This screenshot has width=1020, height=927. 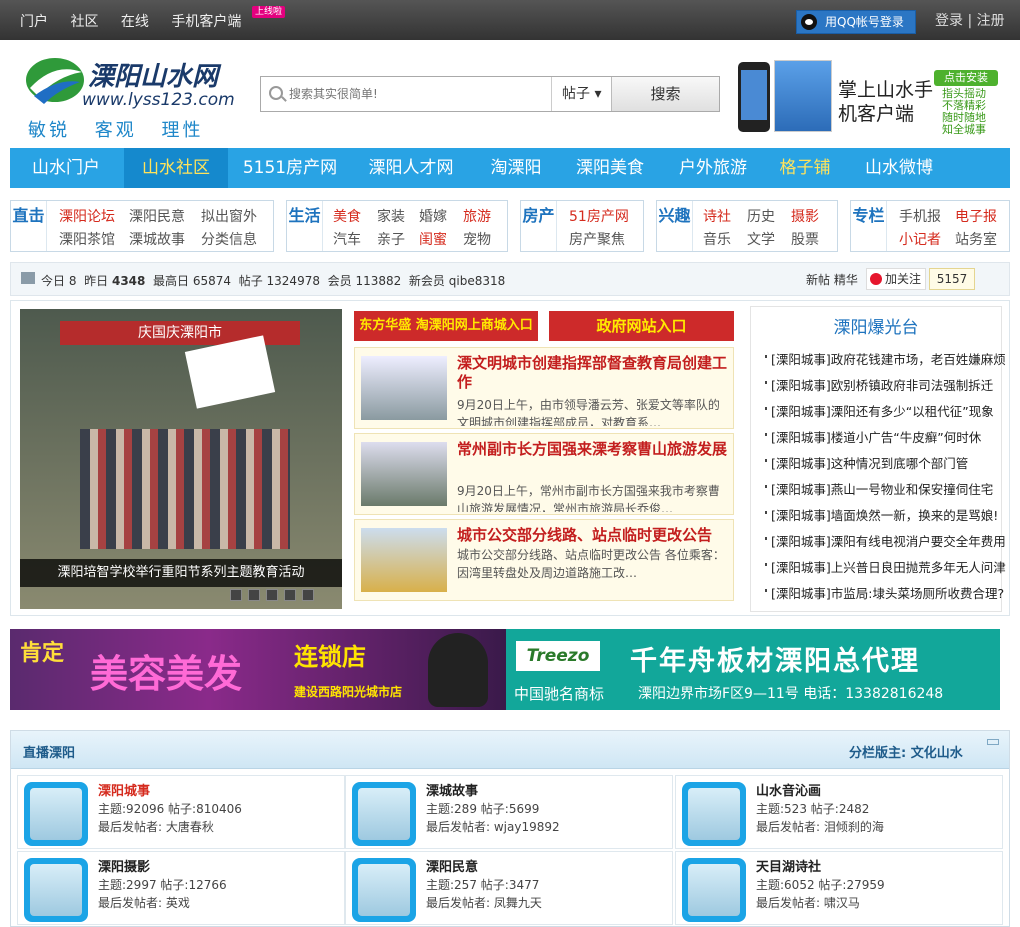 What do you see at coordinates (452, 865) in the screenshot?
I see `board-name: 溧阳民意` at bounding box center [452, 865].